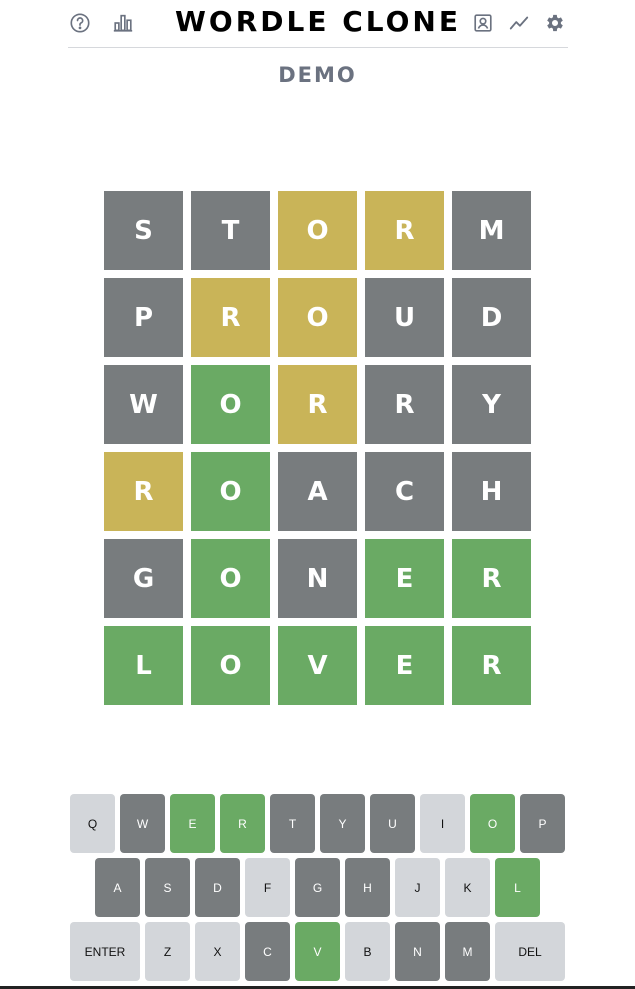 This screenshot has height=989, width=635. I want to click on navbar: WORDLE CLONE, so click(318, 24).